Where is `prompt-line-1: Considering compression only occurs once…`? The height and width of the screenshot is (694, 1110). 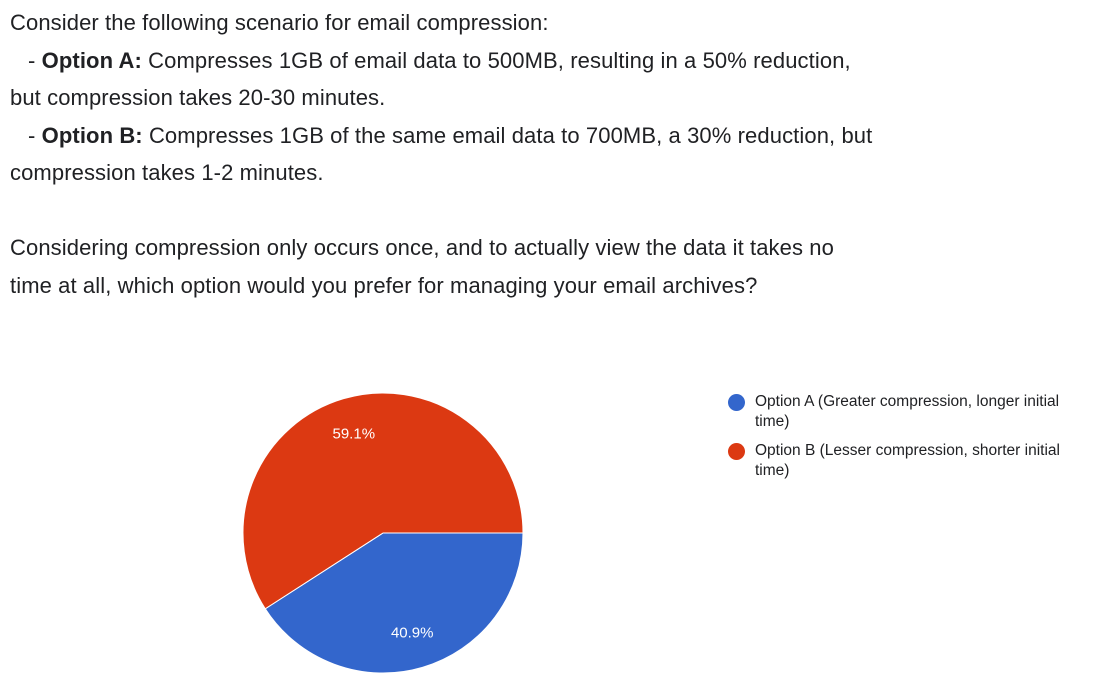 prompt-line-1: Considering compression only occurs once… is located at coordinates (422, 247).